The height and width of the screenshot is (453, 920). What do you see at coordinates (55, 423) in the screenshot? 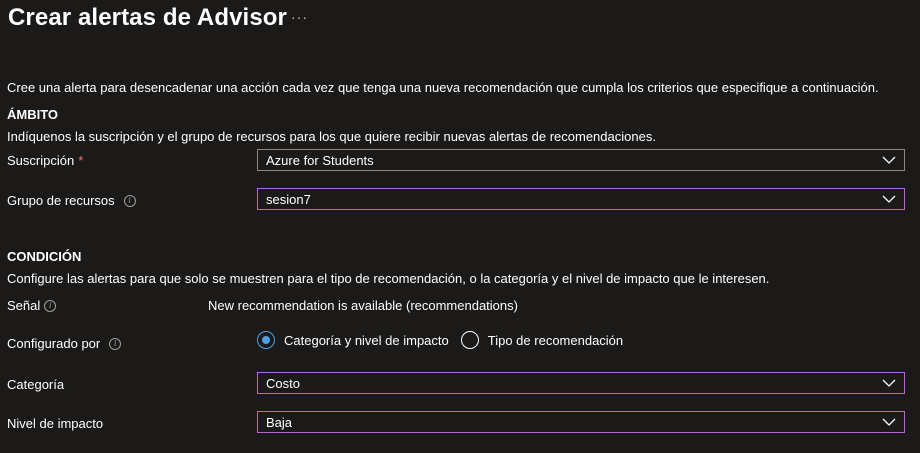
I see `impact-level-label: Nivel de impacto` at bounding box center [55, 423].